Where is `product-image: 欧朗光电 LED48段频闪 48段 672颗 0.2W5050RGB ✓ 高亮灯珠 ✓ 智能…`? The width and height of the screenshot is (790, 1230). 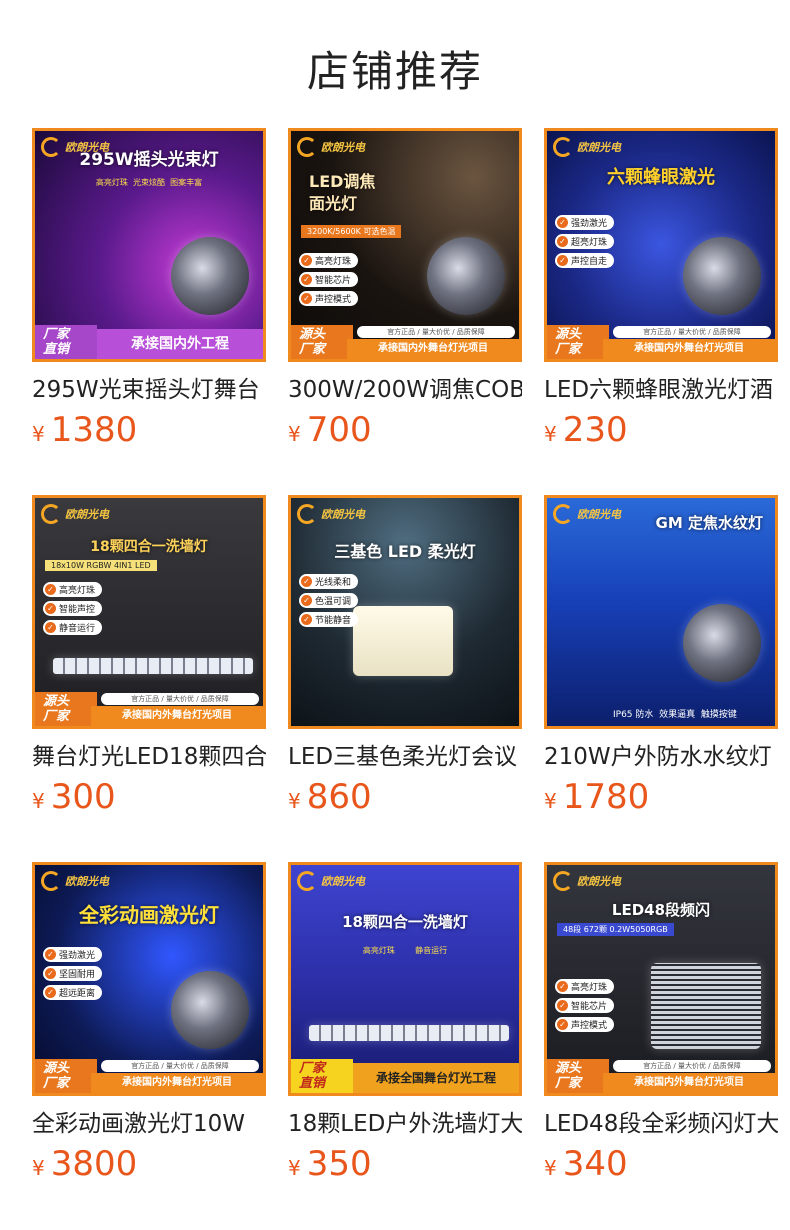 product-image: 欧朗光电 LED48段频闪 48段 672颗 0.2W5050RGB ✓ 高亮灯珠 ✓ 智能… is located at coordinates (661, 979).